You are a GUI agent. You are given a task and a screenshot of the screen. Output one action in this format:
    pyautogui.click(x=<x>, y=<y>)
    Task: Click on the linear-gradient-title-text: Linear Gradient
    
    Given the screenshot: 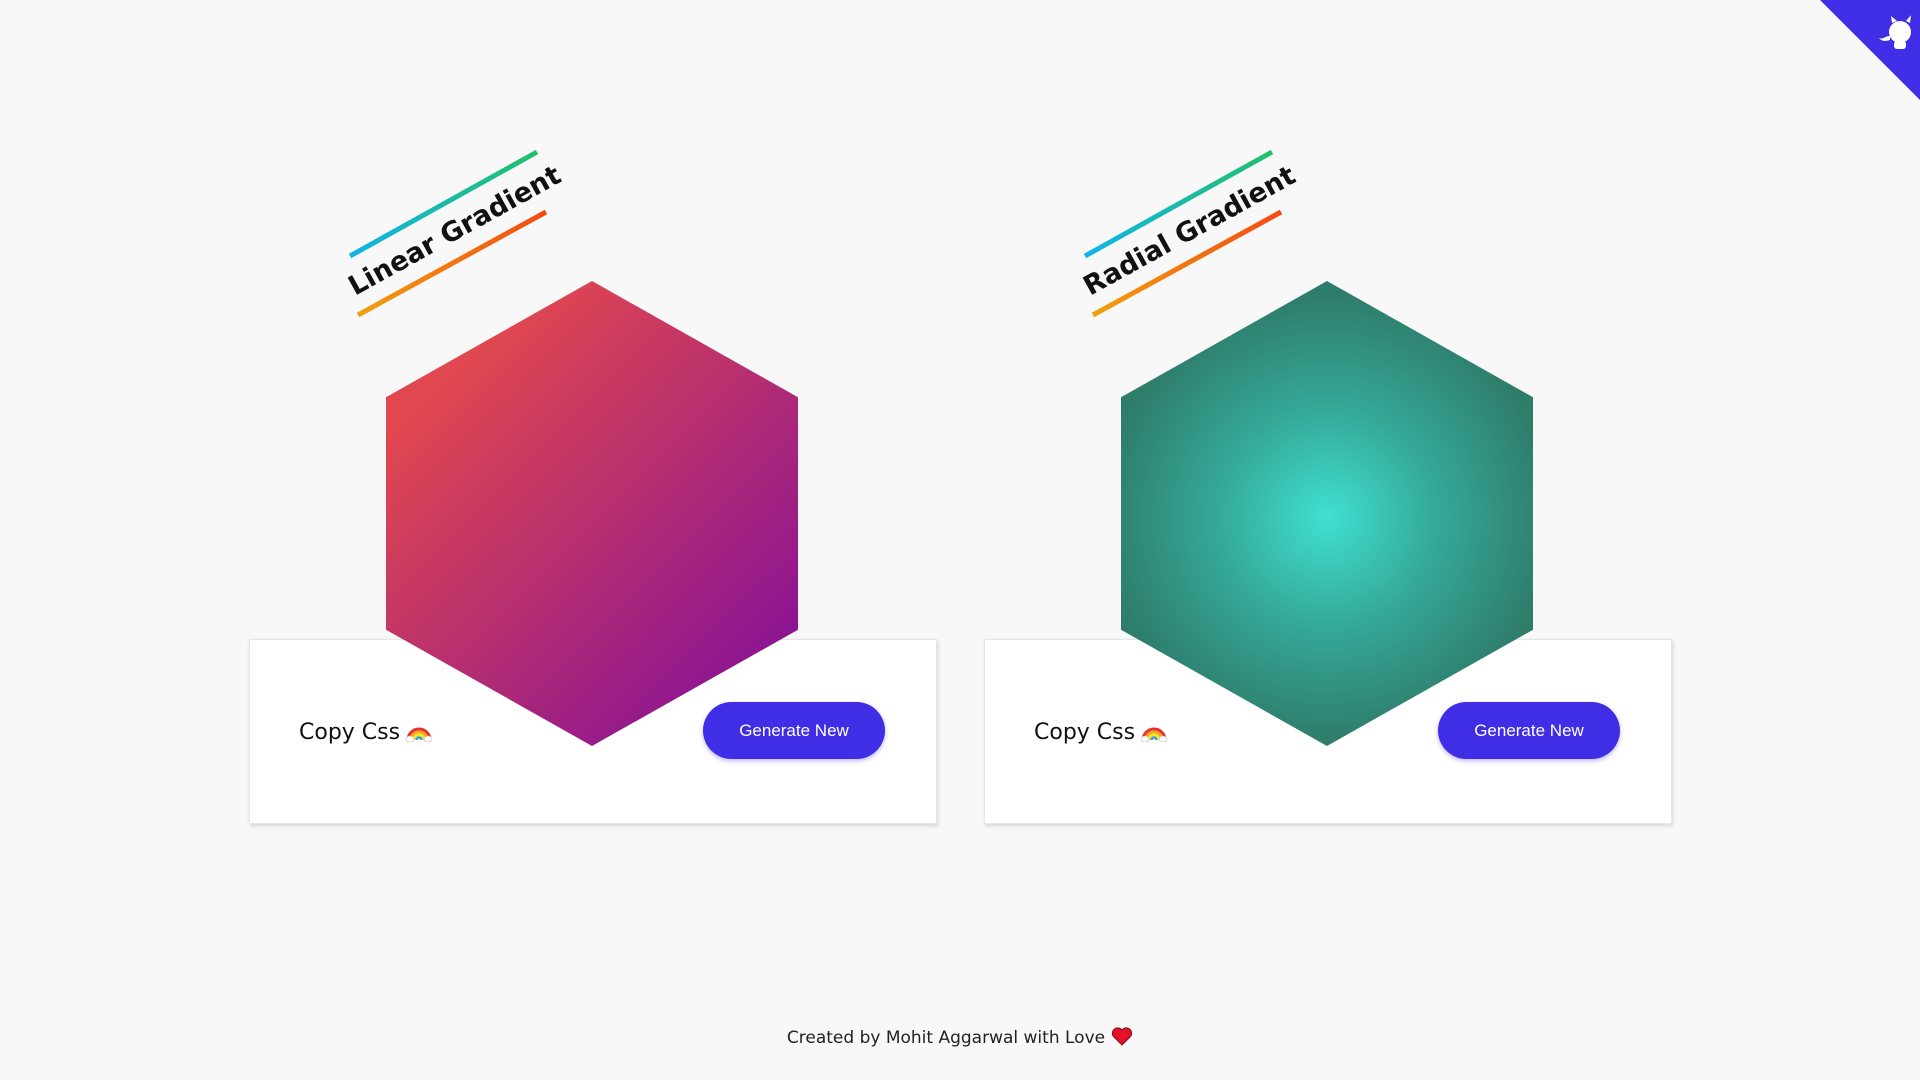 What is the action you would take?
    pyautogui.click(x=454, y=231)
    